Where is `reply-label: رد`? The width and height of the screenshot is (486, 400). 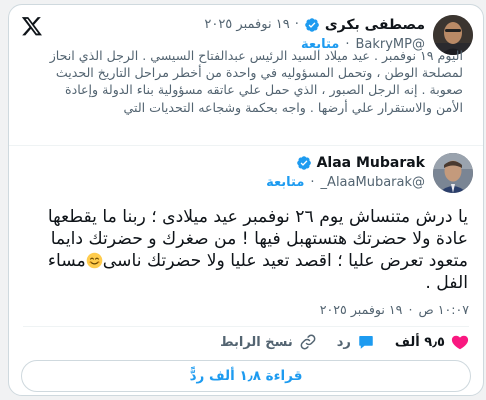
reply-label: رد is located at coordinates (343, 342).